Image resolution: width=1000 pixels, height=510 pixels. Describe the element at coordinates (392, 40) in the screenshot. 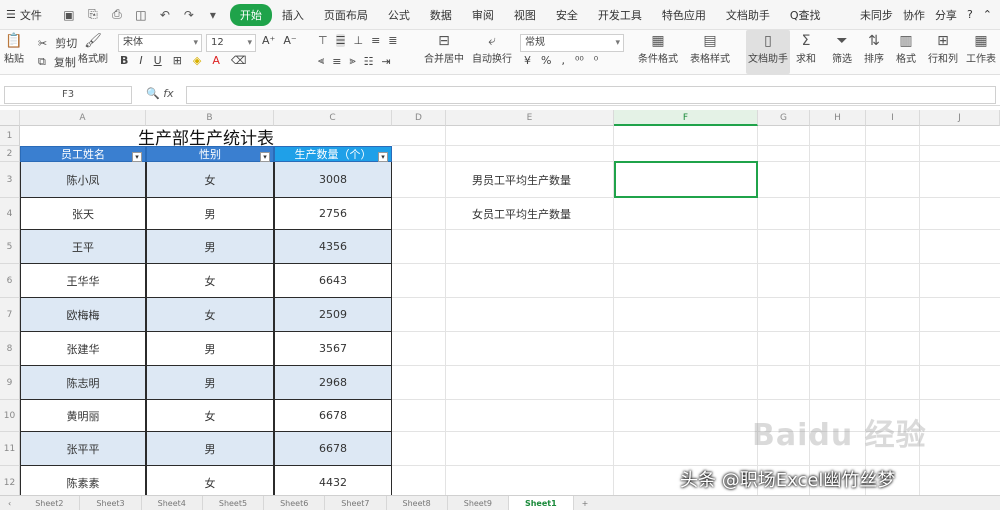

I see `align-right-icon: ≣` at that location.